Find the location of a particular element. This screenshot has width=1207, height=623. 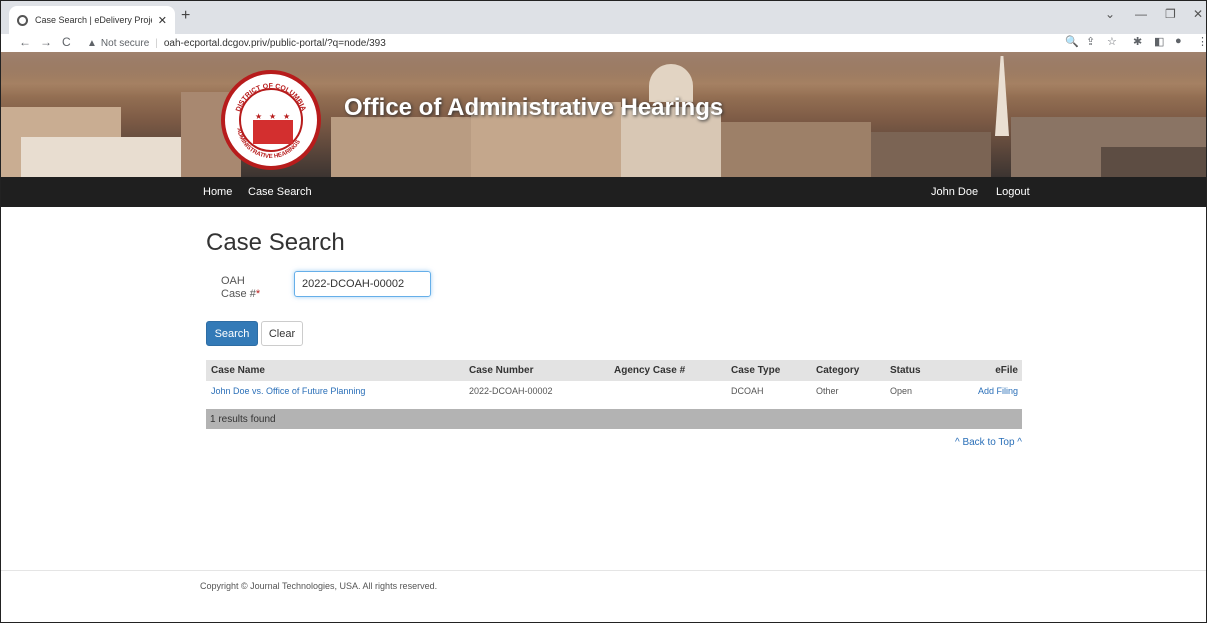

add-filing-link: Add Filing is located at coordinates (998, 391).